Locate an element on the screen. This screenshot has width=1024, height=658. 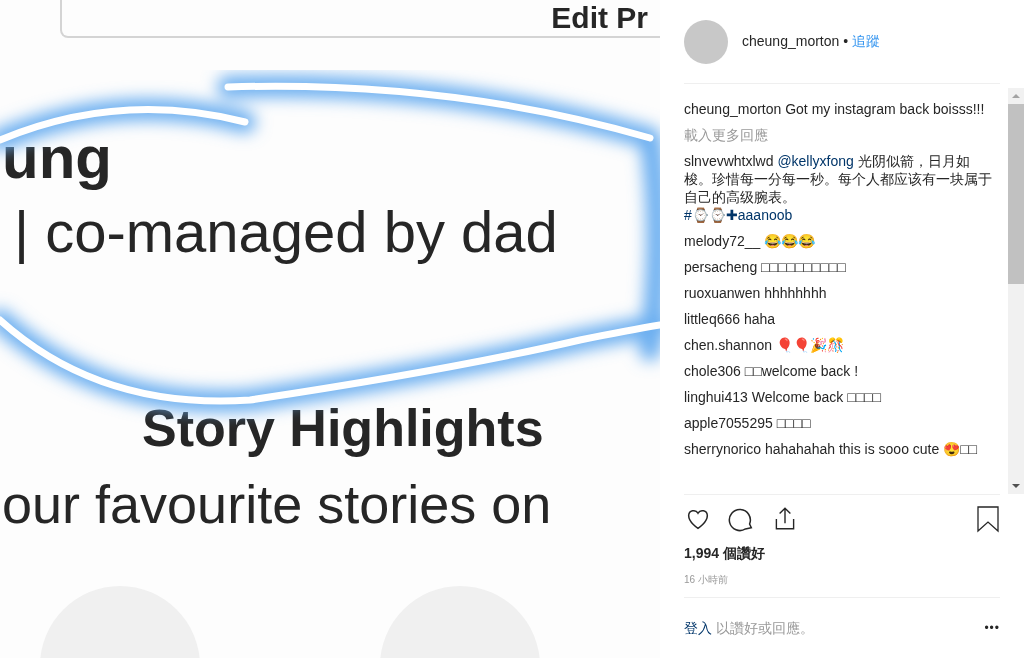
profile-bio: | co-managed by dad is located at coordinates (286, 232).